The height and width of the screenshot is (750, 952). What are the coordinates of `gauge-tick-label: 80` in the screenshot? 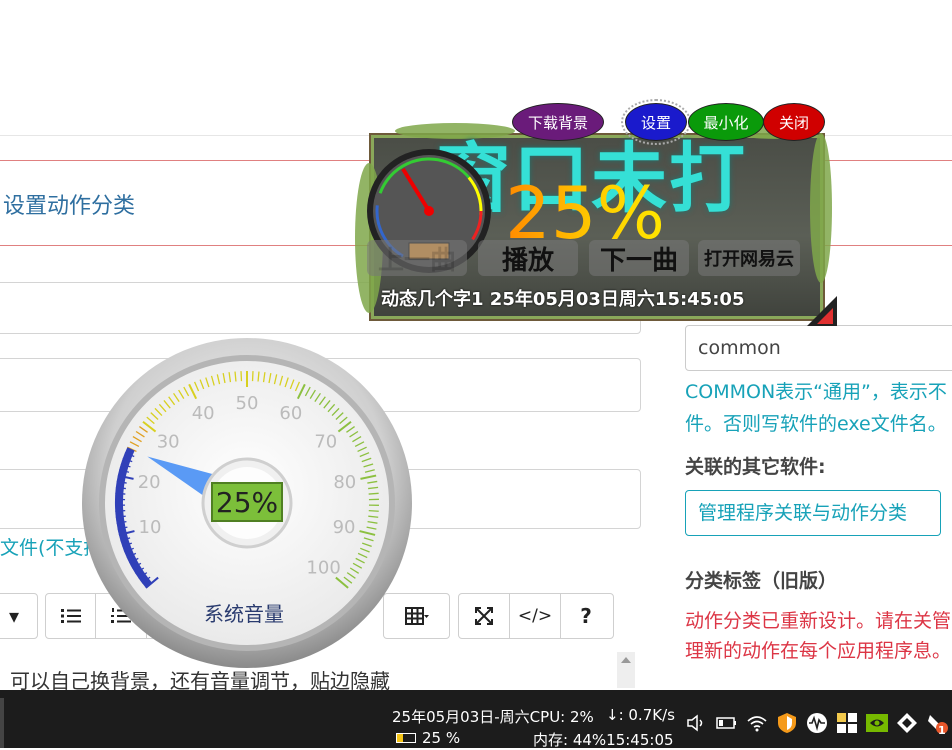 It's located at (344, 482).